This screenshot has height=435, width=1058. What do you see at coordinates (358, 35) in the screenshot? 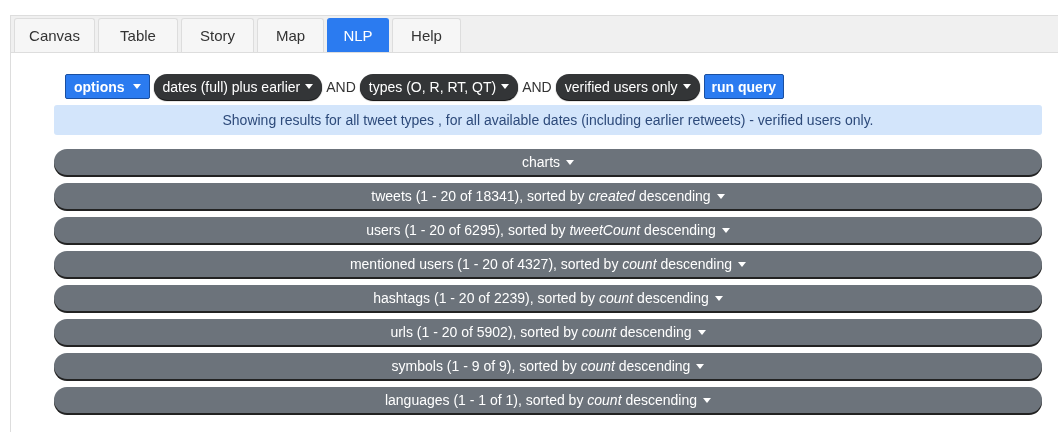
I see `tab: NLP` at bounding box center [358, 35].